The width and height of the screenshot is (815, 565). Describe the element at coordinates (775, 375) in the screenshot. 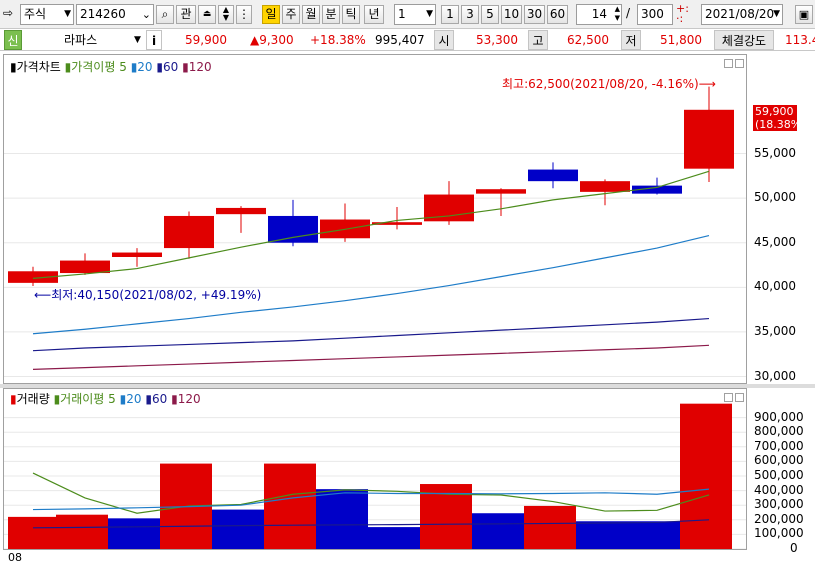

I see `y-tick-label: 30,000` at that location.